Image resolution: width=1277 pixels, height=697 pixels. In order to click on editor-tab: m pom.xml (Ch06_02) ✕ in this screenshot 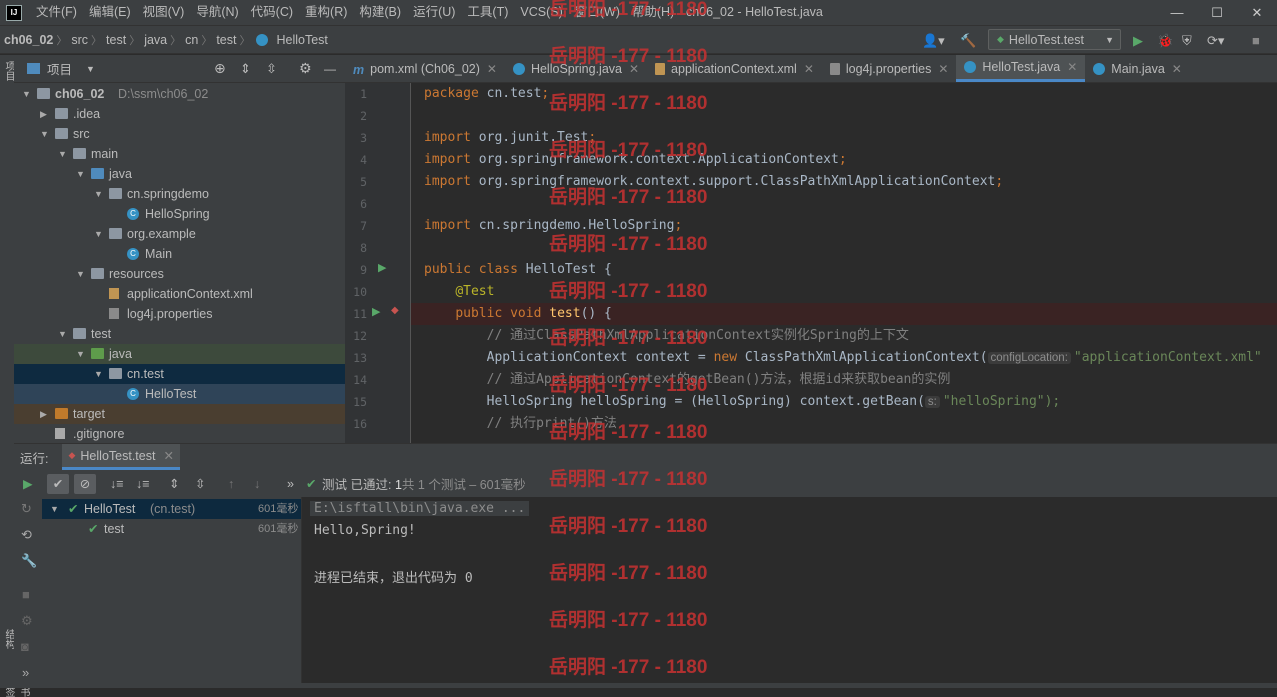, I will do `click(425, 68)`.